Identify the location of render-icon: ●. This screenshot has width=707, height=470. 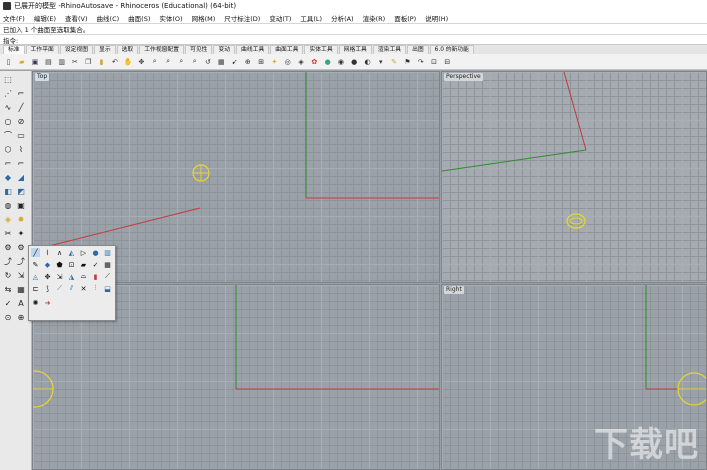
(354, 61).